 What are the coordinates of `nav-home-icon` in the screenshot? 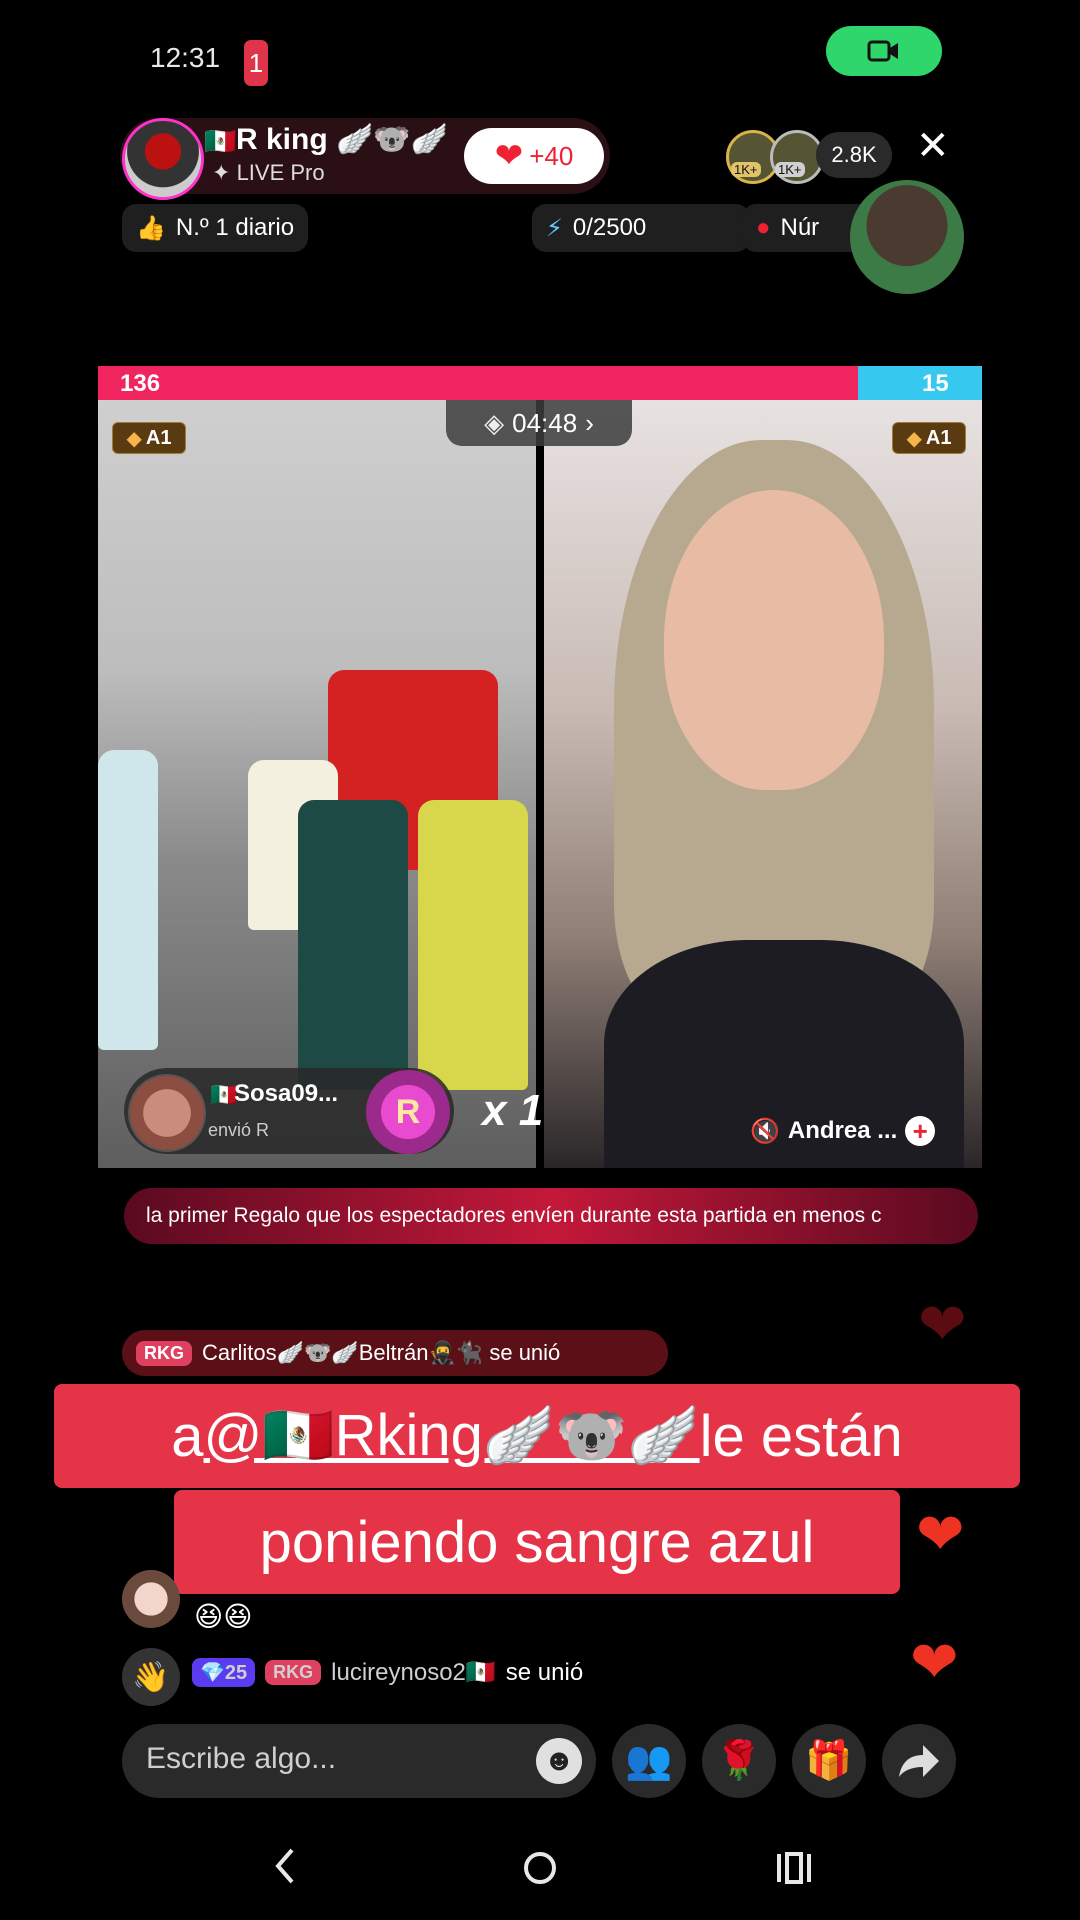 It's located at (540, 1873).